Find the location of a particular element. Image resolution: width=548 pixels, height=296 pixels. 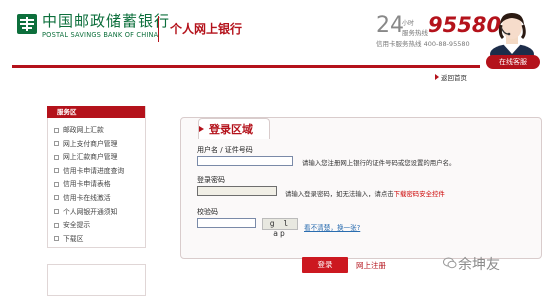

sidebar-item-label: 信用卡申请表格 is located at coordinates (87, 184).